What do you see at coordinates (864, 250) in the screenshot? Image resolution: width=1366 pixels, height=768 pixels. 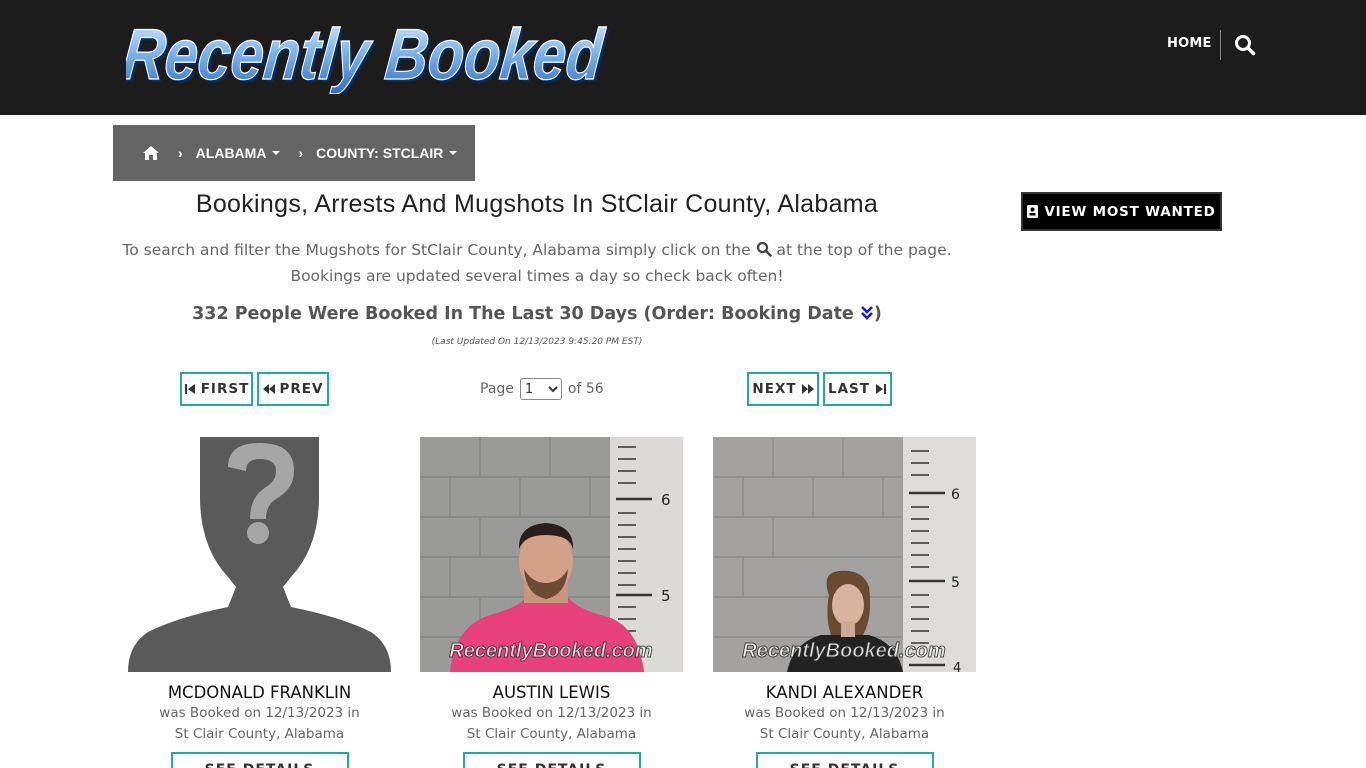 I see `description-text-2: at the top of the page.` at bounding box center [864, 250].